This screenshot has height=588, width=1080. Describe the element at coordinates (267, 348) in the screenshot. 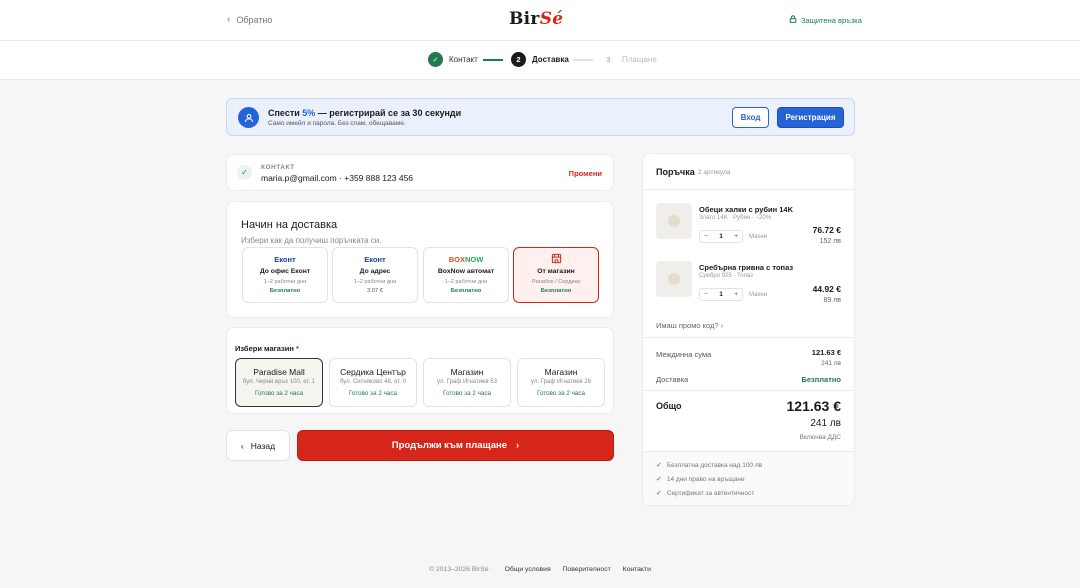

I see `store-picker-label: Избери магазин *` at that location.